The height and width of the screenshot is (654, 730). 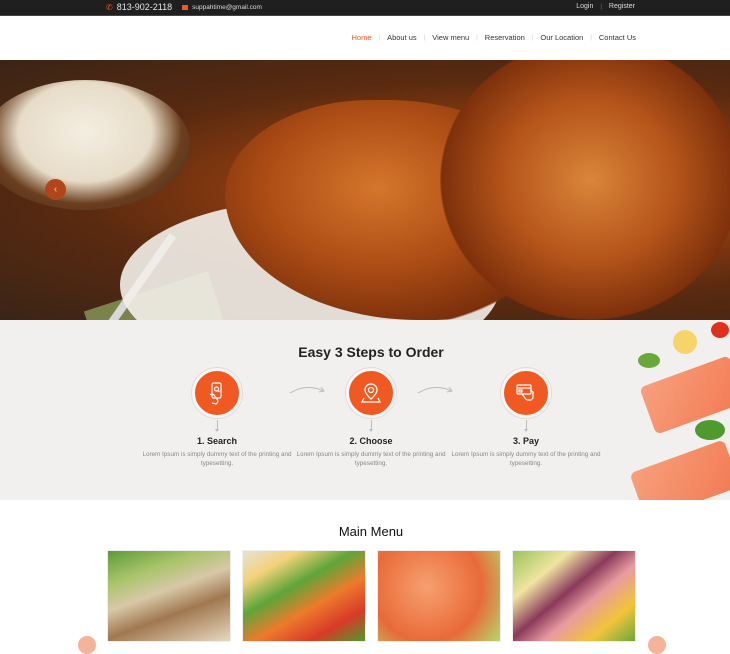 What do you see at coordinates (679, 469) in the screenshot?
I see `salmon-fillet-image` at bounding box center [679, 469].